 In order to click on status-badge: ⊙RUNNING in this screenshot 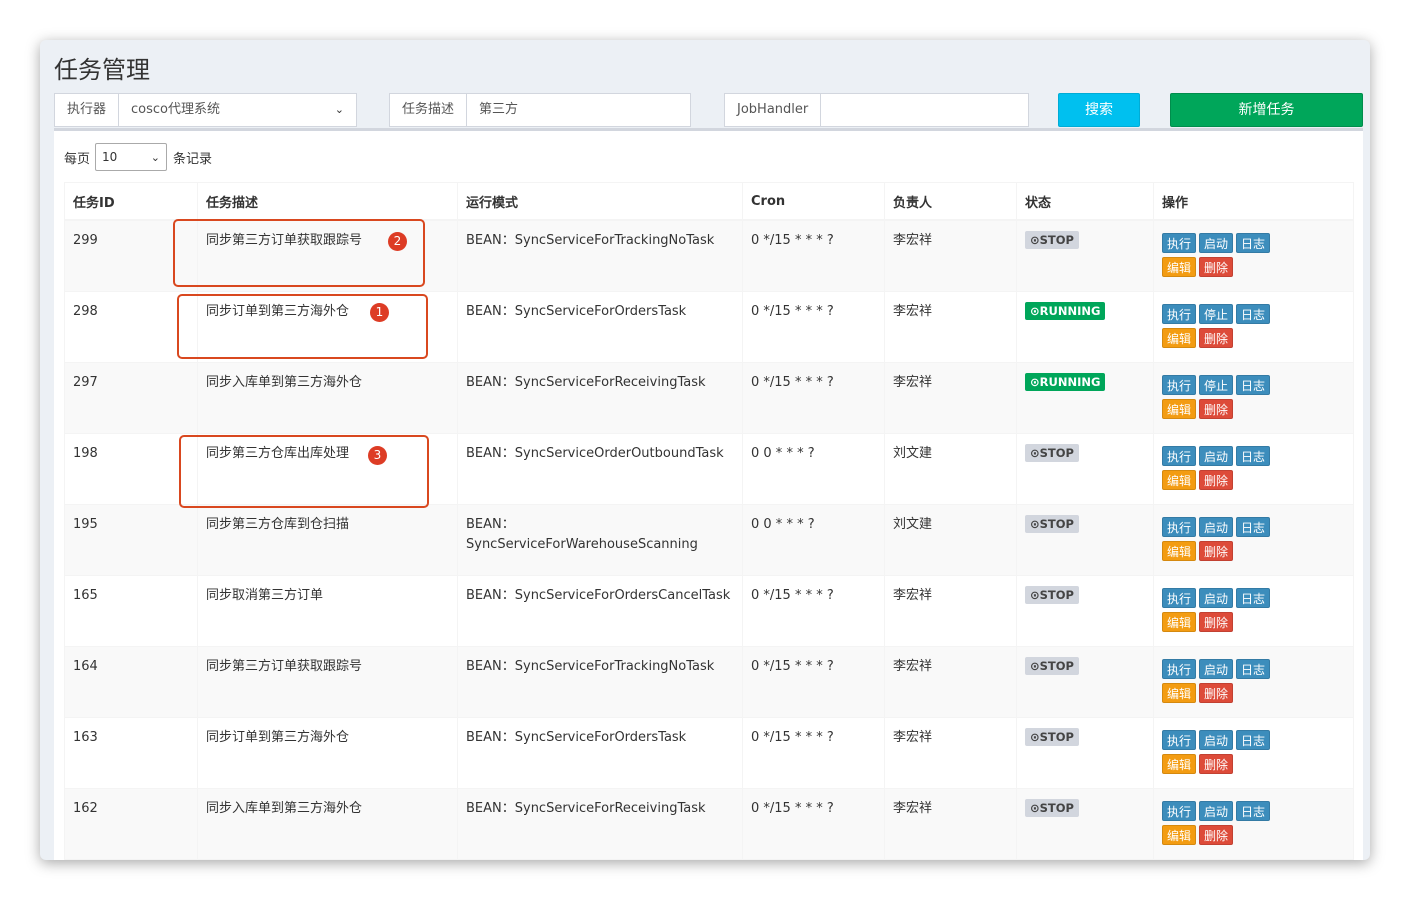, I will do `click(1065, 381)`.